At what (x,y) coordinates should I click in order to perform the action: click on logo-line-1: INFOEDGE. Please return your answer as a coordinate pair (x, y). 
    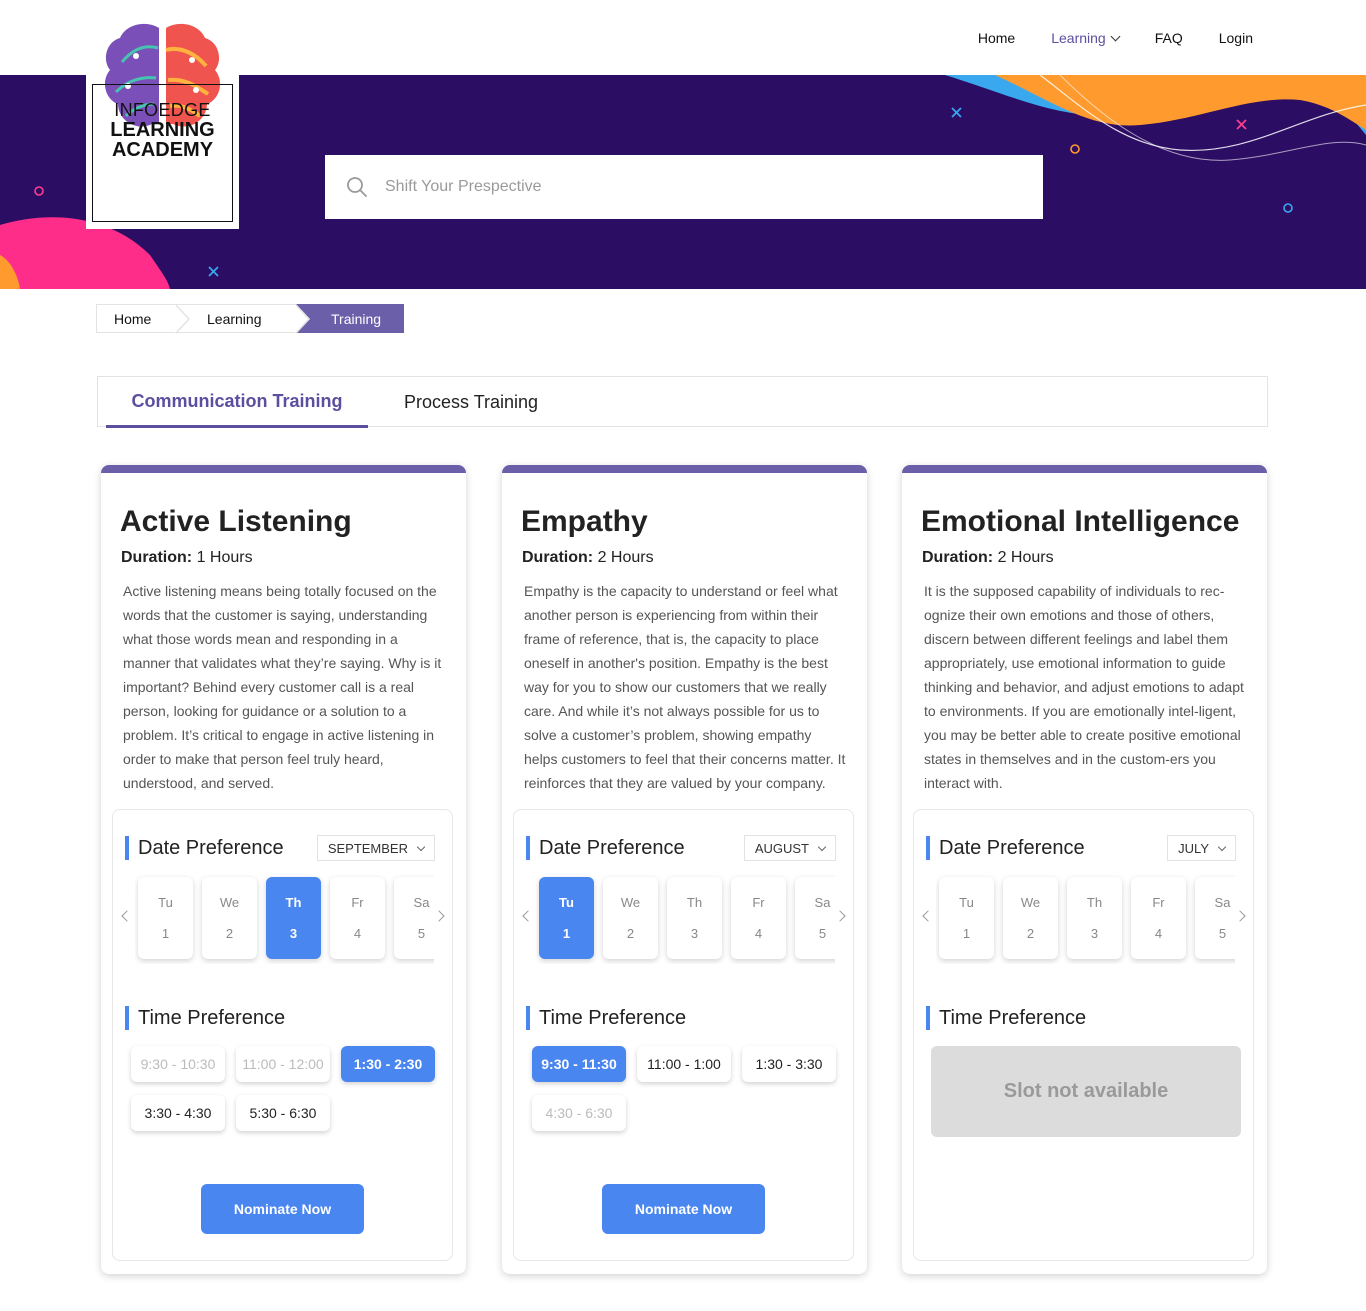
    Looking at the image, I should click on (162, 110).